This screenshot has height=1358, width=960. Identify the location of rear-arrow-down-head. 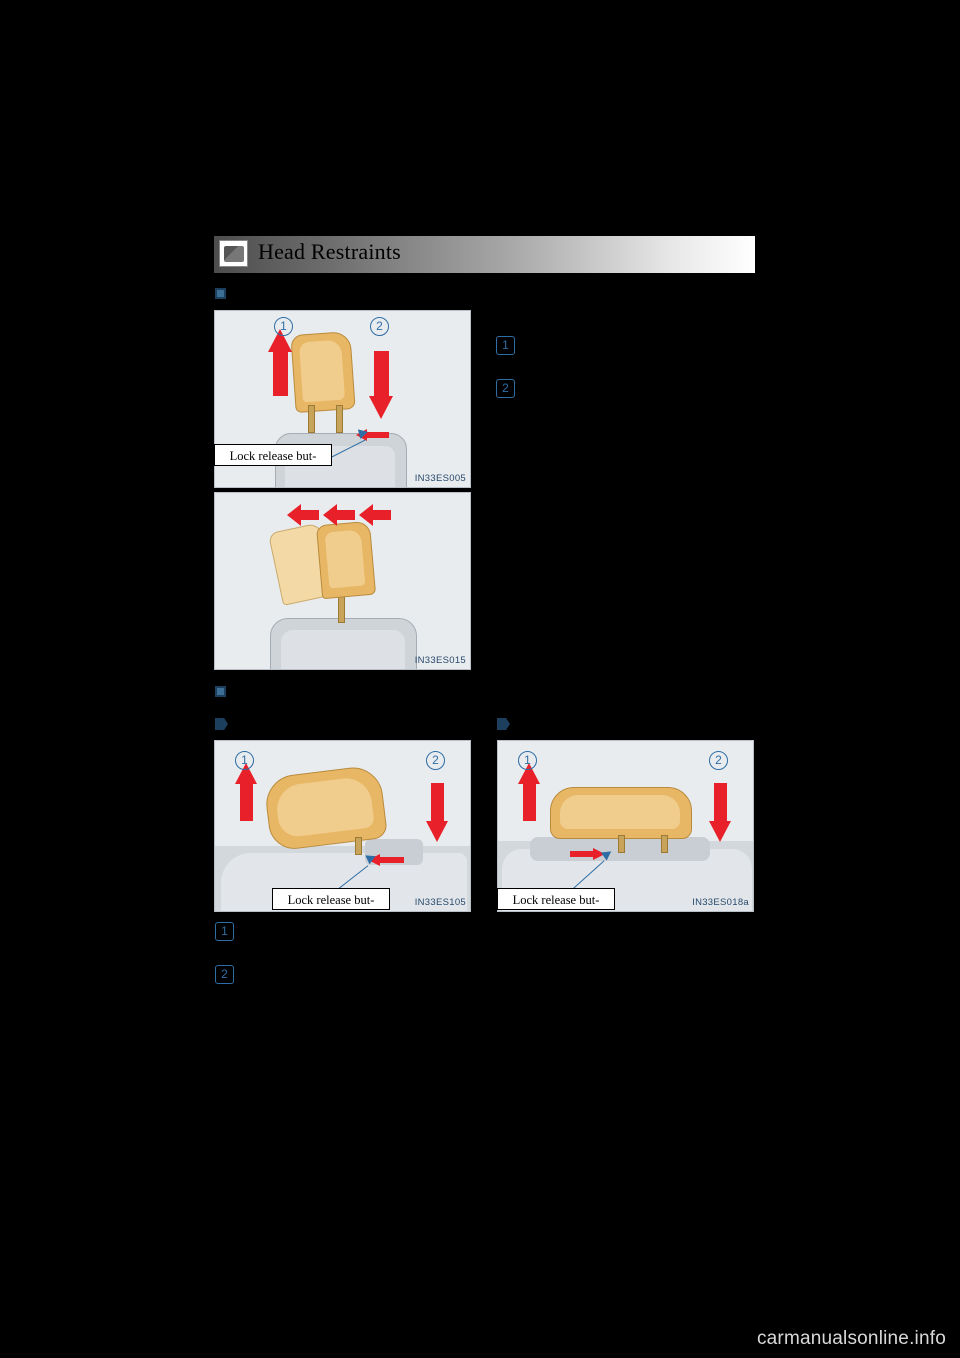
(437, 831).